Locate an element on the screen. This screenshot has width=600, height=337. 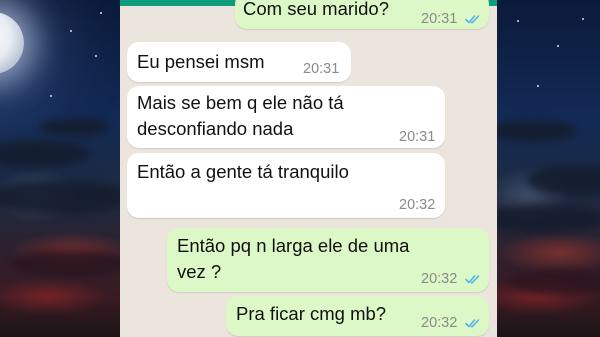
message-text: Eu pensei msm is located at coordinates (201, 61).